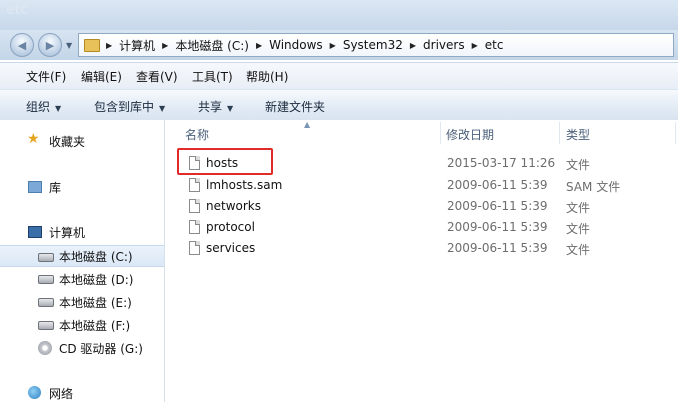  What do you see at coordinates (33, 139) in the screenshot?
I see `star-icon: ★` at bounding box center [33, 139].